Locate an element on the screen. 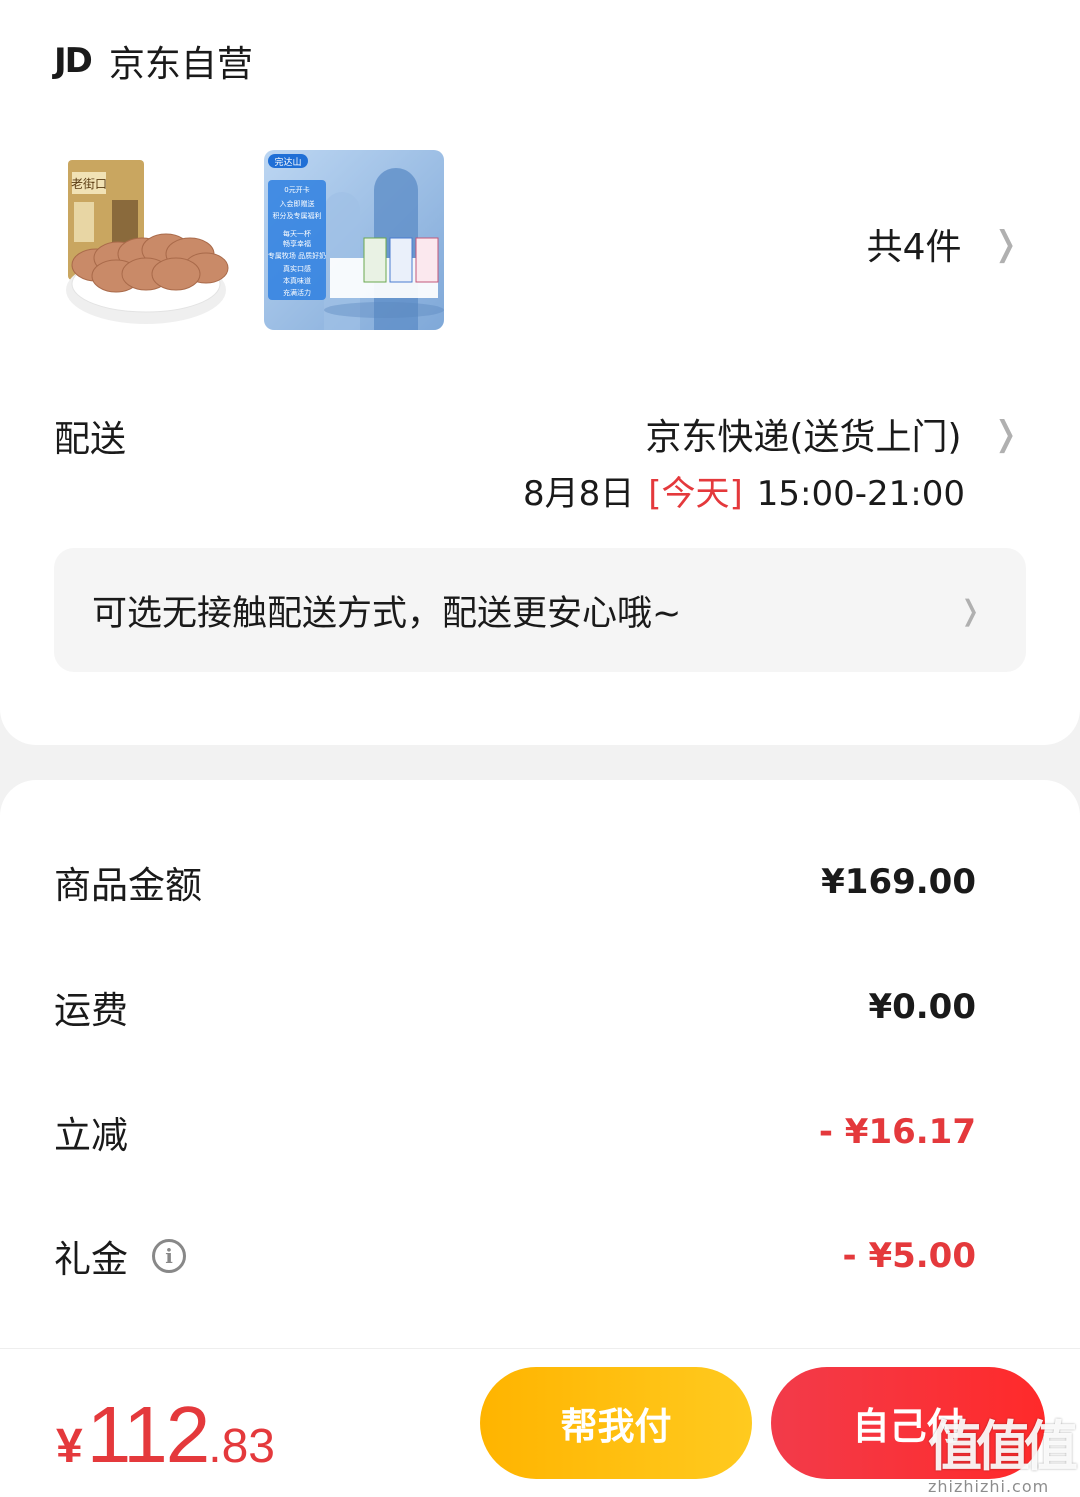 This screenshot has height=1497, width=1080. delivery-method: 京东快递(送货上门) is located at coordinates (803, 437).